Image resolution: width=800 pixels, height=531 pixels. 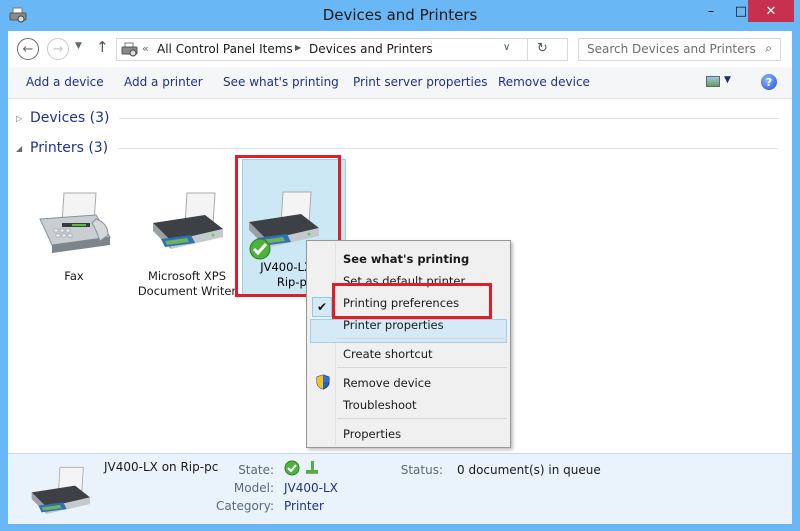 What do you see at coordinates (58, 49) in the screenshot?
I see `forward-button: →` at bounding box center [58, 49].